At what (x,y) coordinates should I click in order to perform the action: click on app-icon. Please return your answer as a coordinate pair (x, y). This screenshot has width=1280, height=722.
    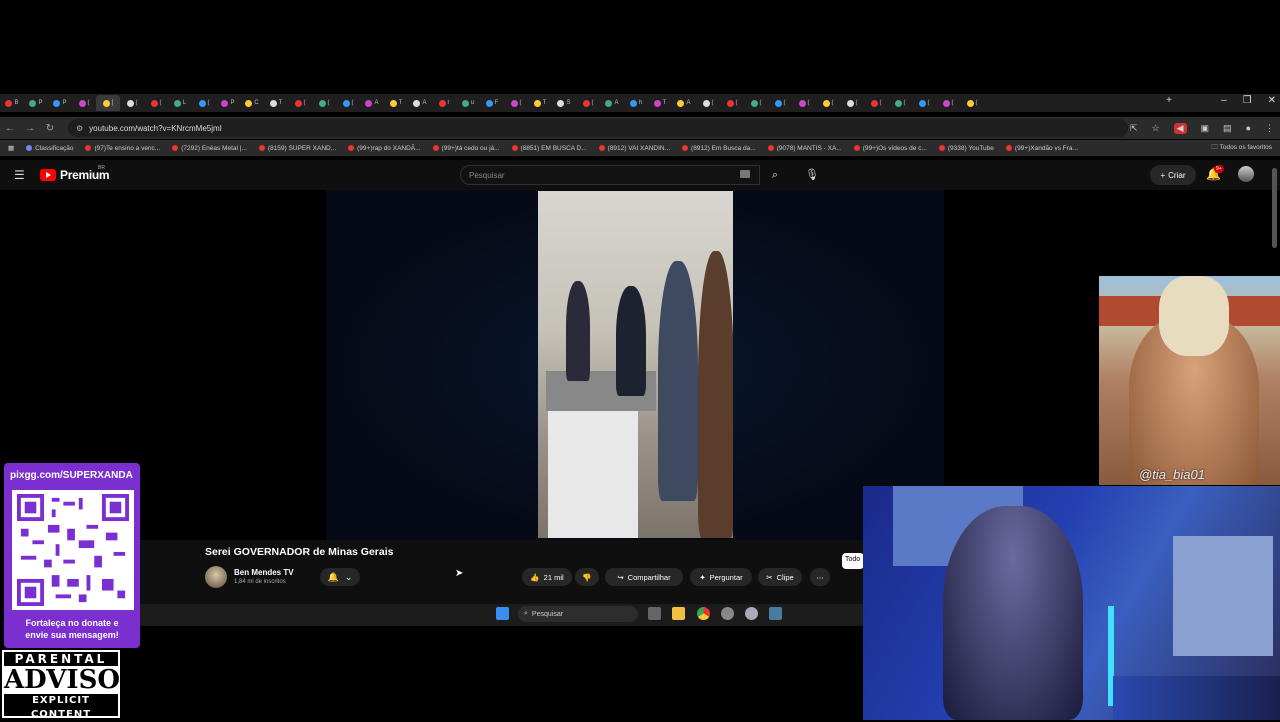
    Looking at the image, I should click on (727, 613).